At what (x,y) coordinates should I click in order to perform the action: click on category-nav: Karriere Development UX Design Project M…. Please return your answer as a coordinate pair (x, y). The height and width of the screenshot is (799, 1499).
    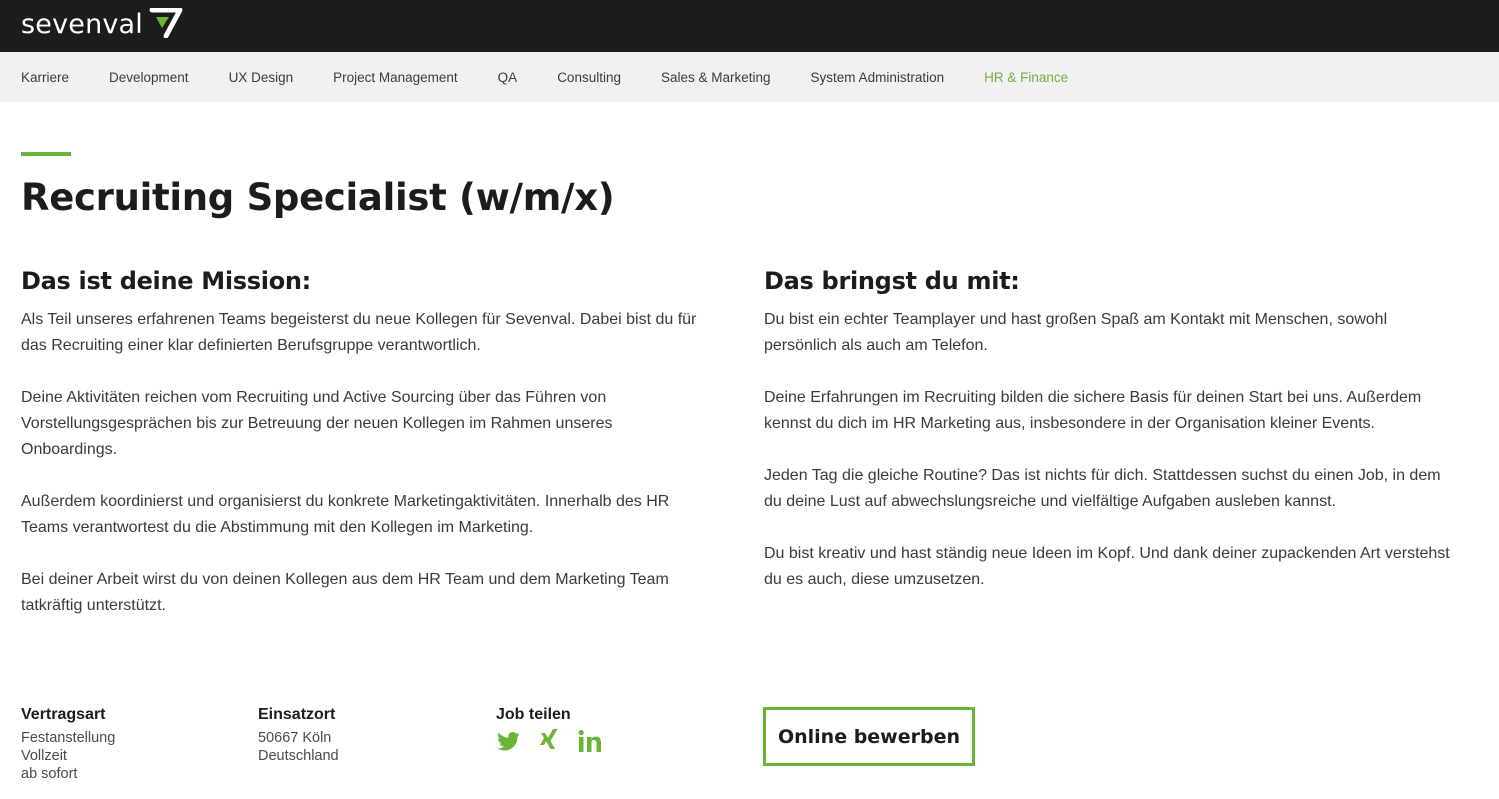
    Looking at the image, I should click on (749, 77).